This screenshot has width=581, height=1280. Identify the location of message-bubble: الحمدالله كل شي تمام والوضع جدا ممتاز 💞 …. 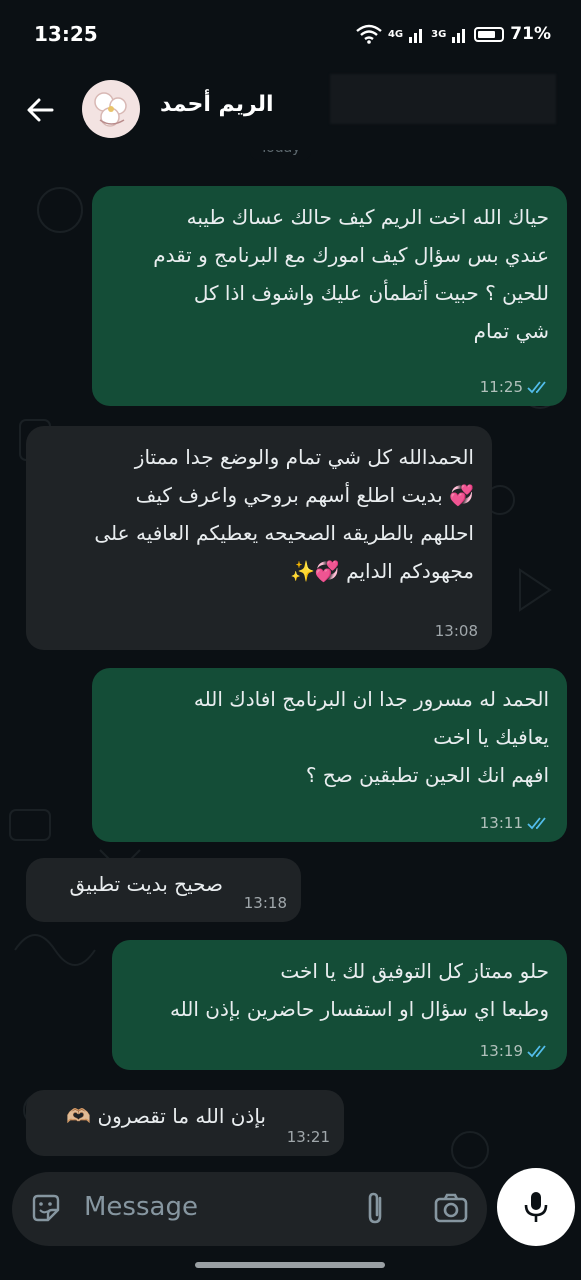
(259, 538).